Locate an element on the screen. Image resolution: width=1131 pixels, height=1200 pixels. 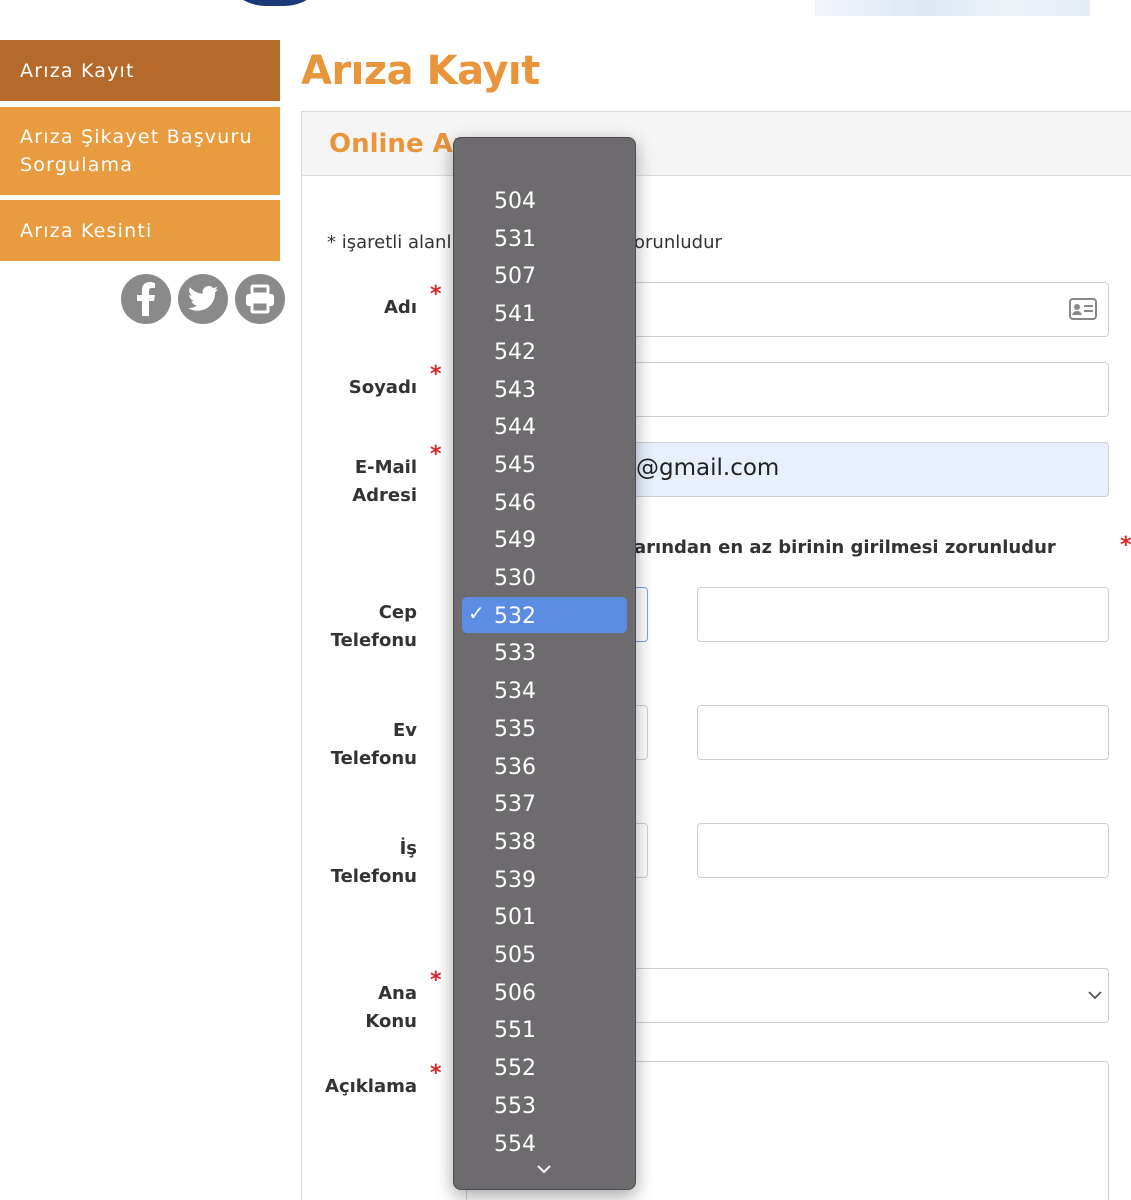
scroll-down-icon is located at coordinates (544, 1169).